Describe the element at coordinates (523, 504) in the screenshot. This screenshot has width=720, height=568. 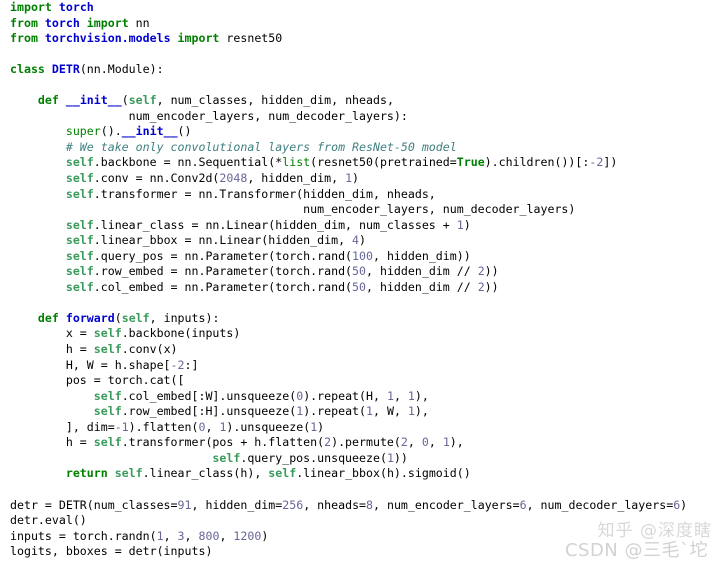
I see `code-token-num: 6` at that location.